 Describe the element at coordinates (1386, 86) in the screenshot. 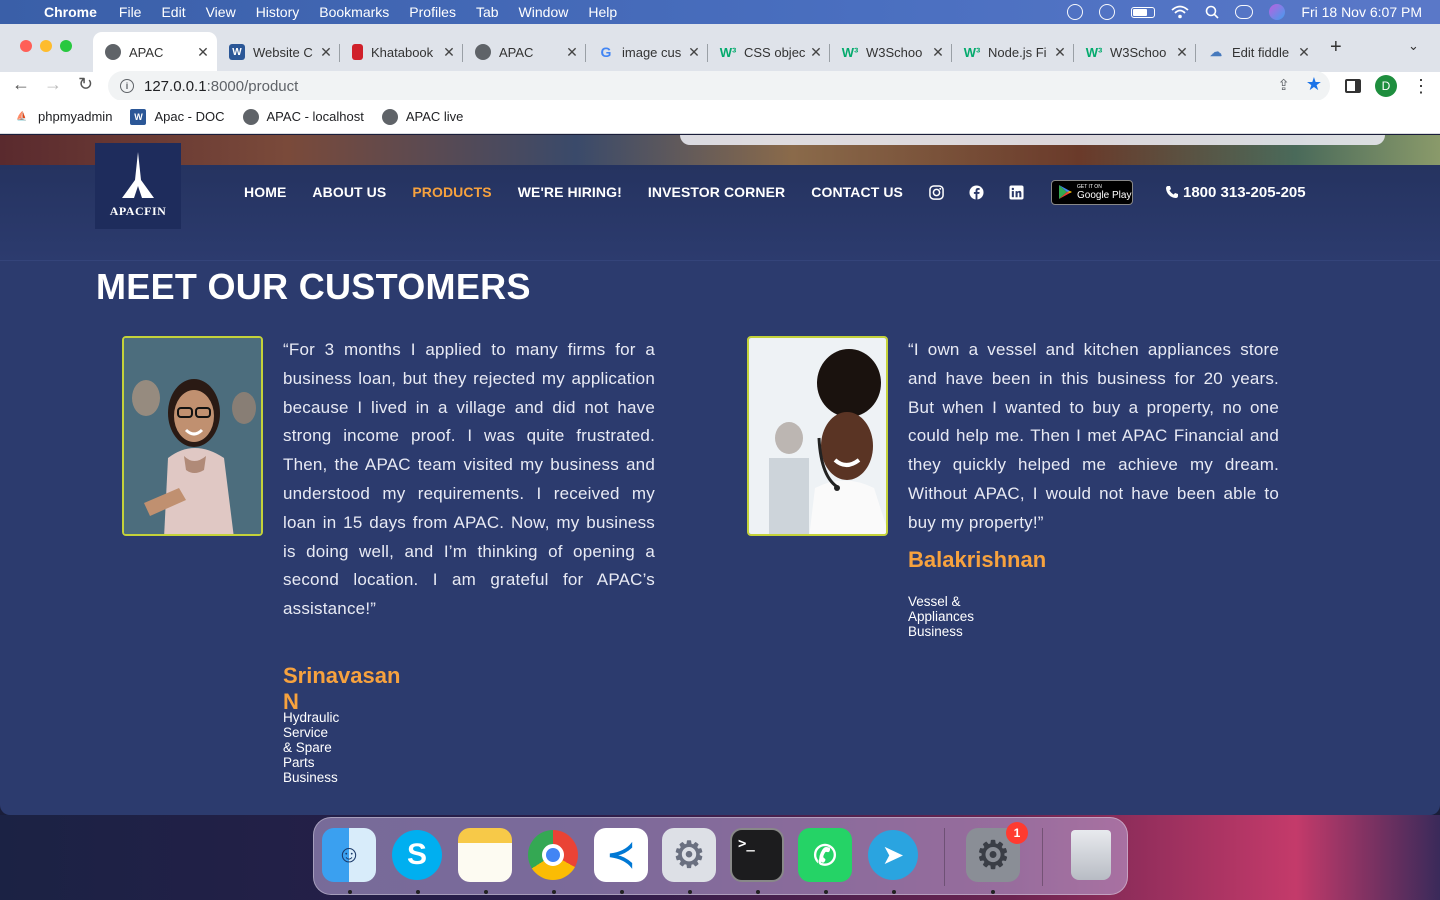

I see `profile-avatar: D` at that location.